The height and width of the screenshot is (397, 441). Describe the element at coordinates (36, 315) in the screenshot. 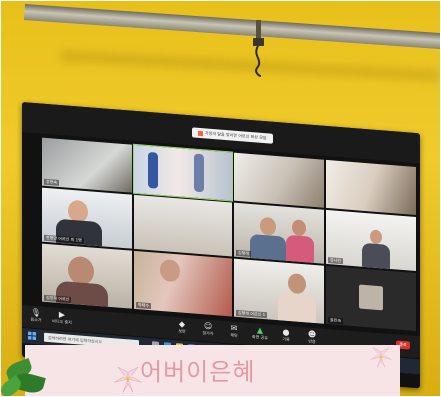

I see `mute-button: 🎙 음소거` at that location.